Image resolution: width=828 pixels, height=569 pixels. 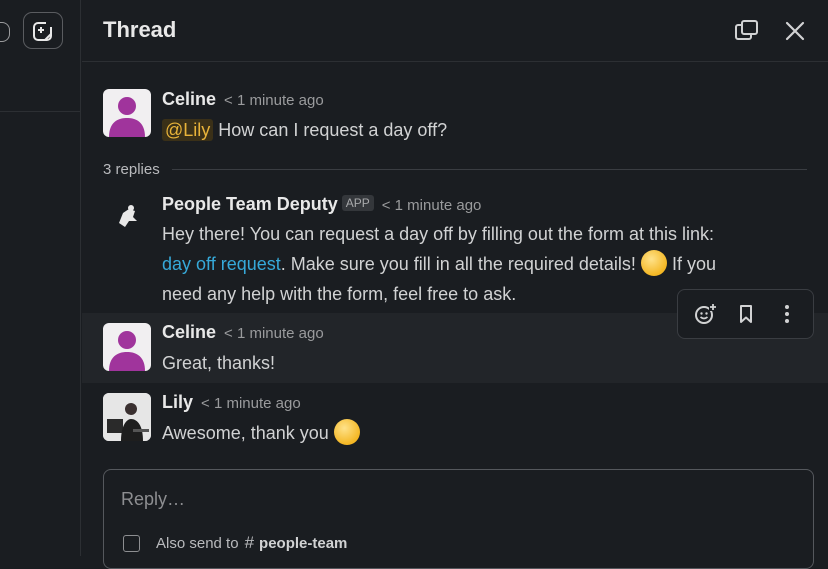 What do you see at coordinates (455, 31) in the screenshot?
I see `thread-header: Thread` at bounding box center [455, 31].